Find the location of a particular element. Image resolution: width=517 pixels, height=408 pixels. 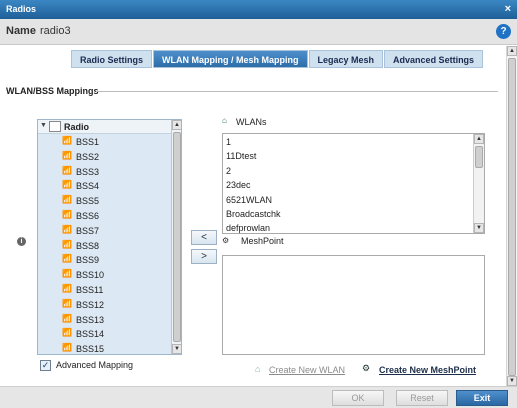

tree-item-label: BSS11 is located at coordinates (90, 289).